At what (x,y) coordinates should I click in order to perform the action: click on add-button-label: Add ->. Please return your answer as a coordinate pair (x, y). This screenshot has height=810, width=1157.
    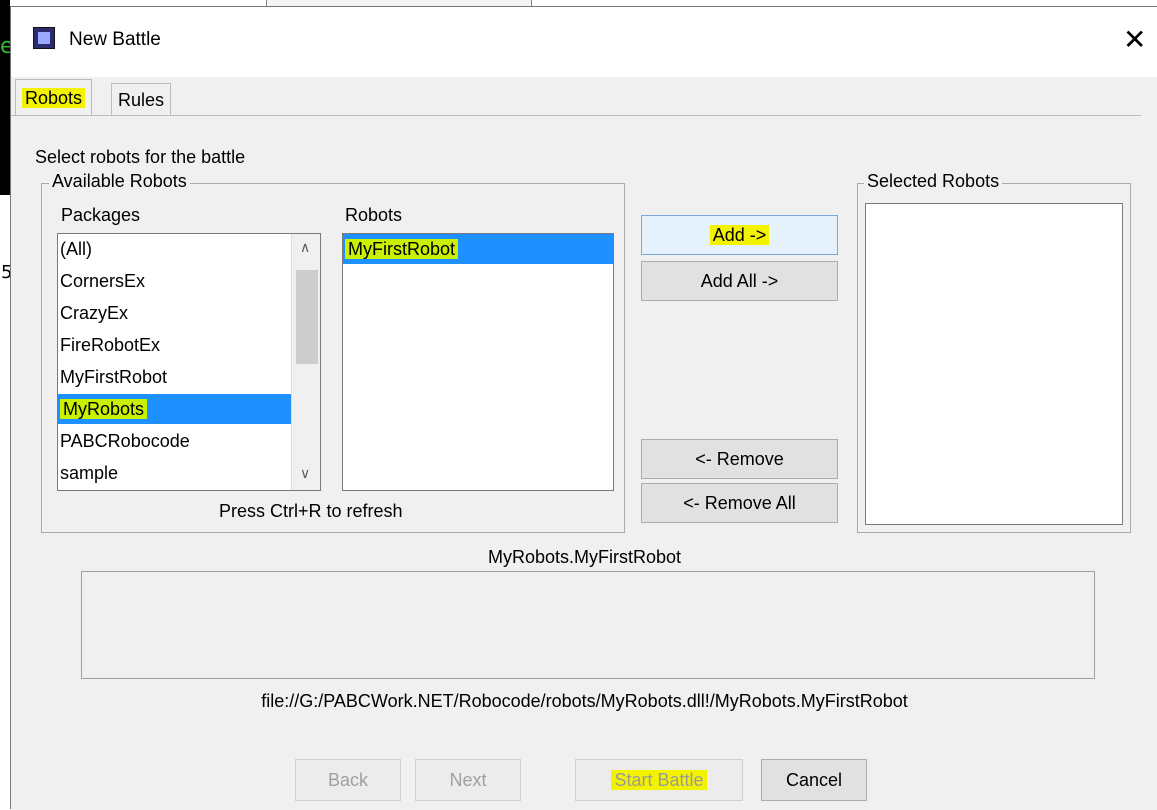
    Looking at the image, I should click on (739, 235).